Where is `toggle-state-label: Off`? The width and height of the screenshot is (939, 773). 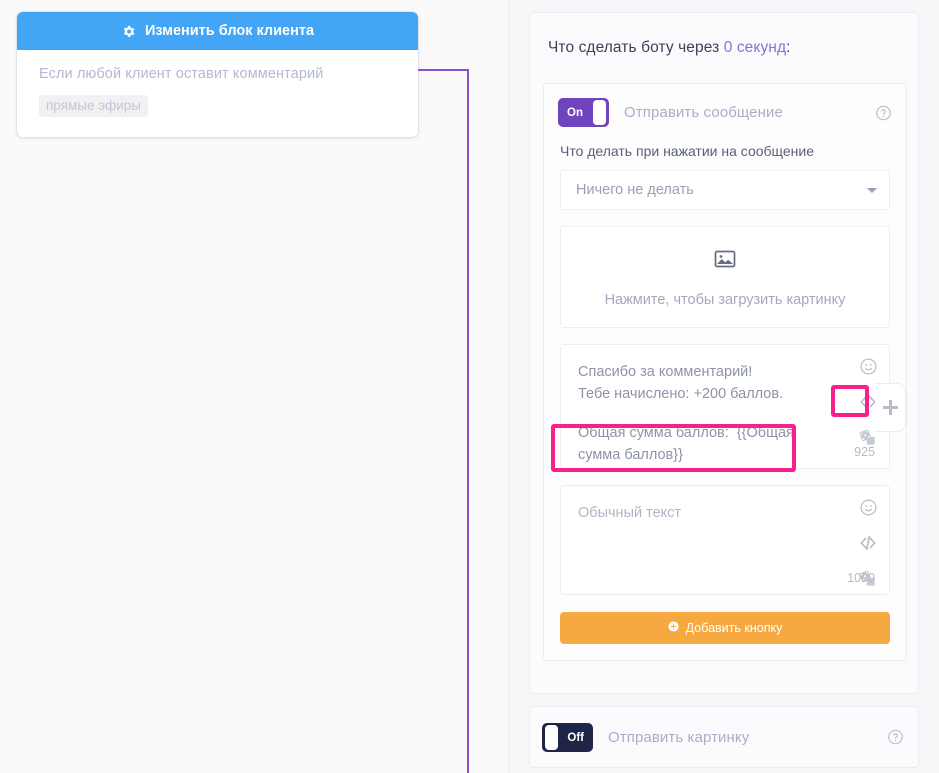 toggle-state-label: Off is located at coordinates (575, 737).